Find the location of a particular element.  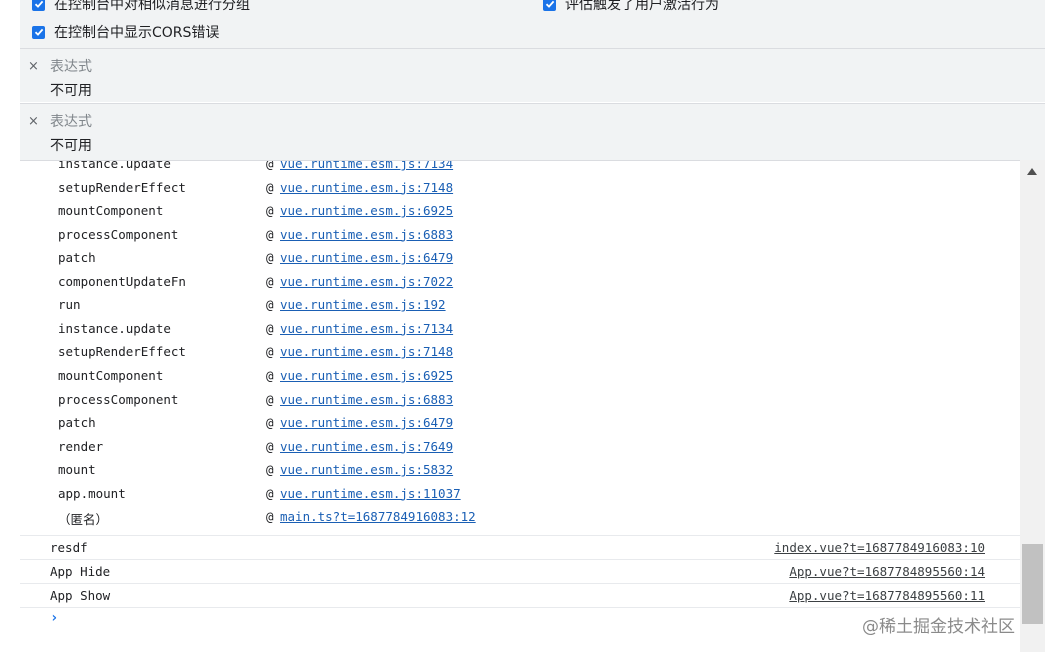

source-link: vue.runtime.esm.js:11037 is located at coordinates (370, 493).